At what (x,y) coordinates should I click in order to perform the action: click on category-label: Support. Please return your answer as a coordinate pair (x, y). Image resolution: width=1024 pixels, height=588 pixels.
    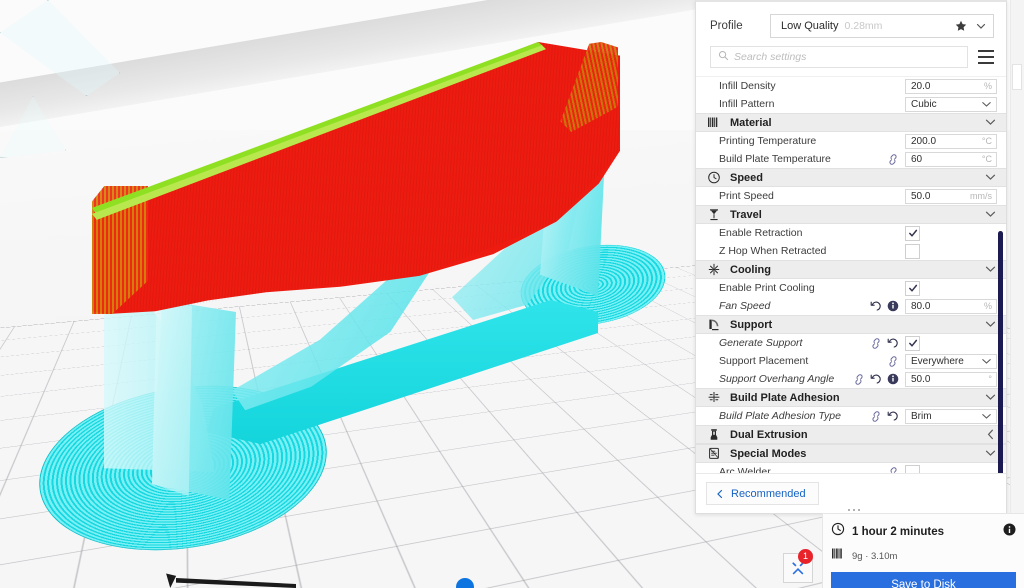
    Looking at the image, I should click on (751, 324).